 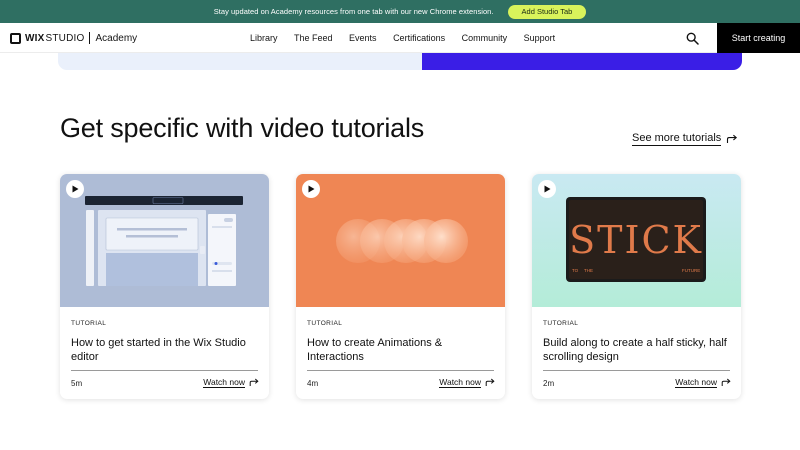 I want to click on hero-strip-left, so click(x=240, y=61).